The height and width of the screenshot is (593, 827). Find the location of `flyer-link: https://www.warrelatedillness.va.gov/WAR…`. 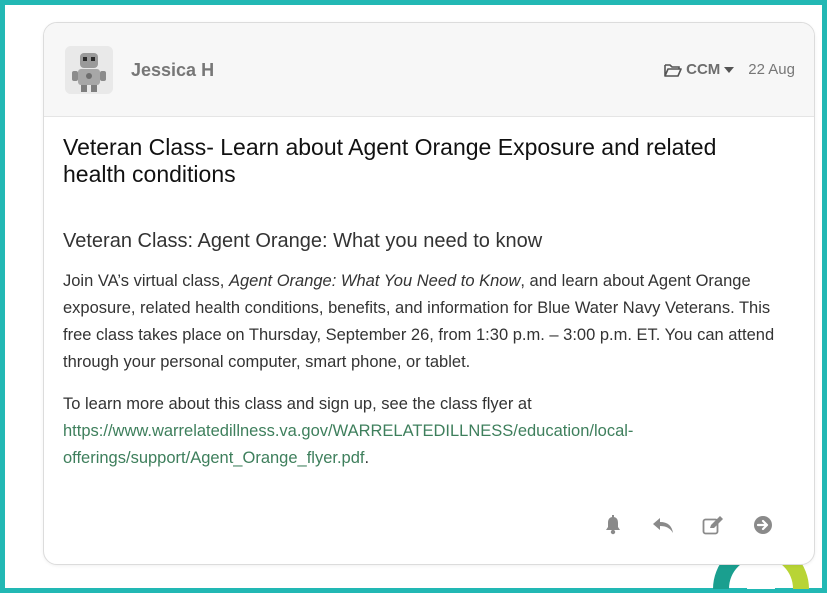

flyer-link: https://www.warrelatedillness.va.gov/WAR… is located at coordinates (348, 444).